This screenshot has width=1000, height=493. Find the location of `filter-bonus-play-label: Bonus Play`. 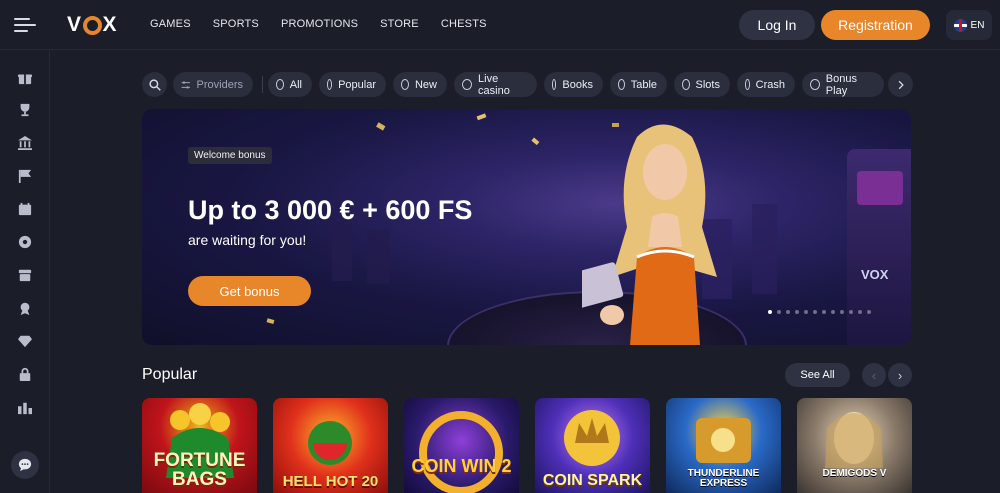

filter-bonus-play-label: Bonus Play is located at coordinates (841, 84).